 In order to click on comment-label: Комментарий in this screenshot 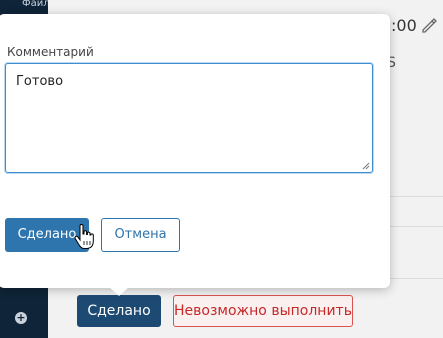, I will do `click(50, 52)`.